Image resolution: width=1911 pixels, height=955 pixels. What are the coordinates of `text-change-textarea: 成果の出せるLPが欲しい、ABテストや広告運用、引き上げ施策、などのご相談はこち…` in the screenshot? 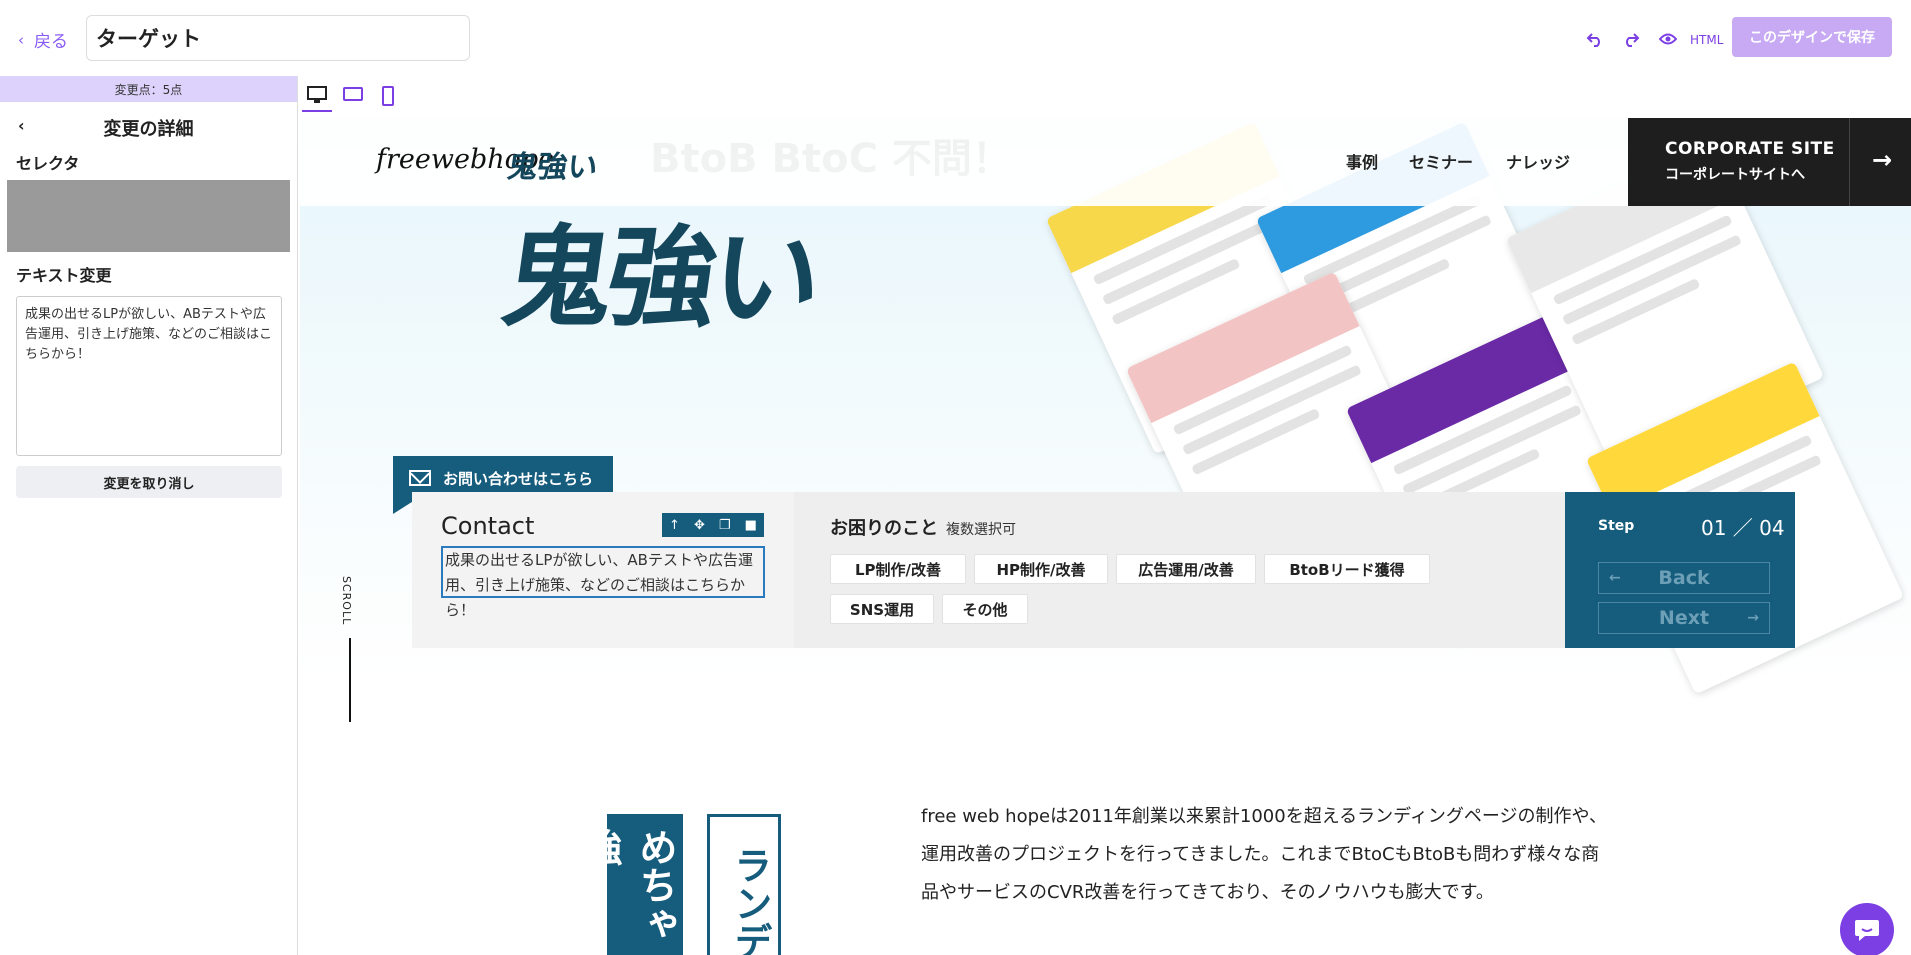 It's located at (149, 376).